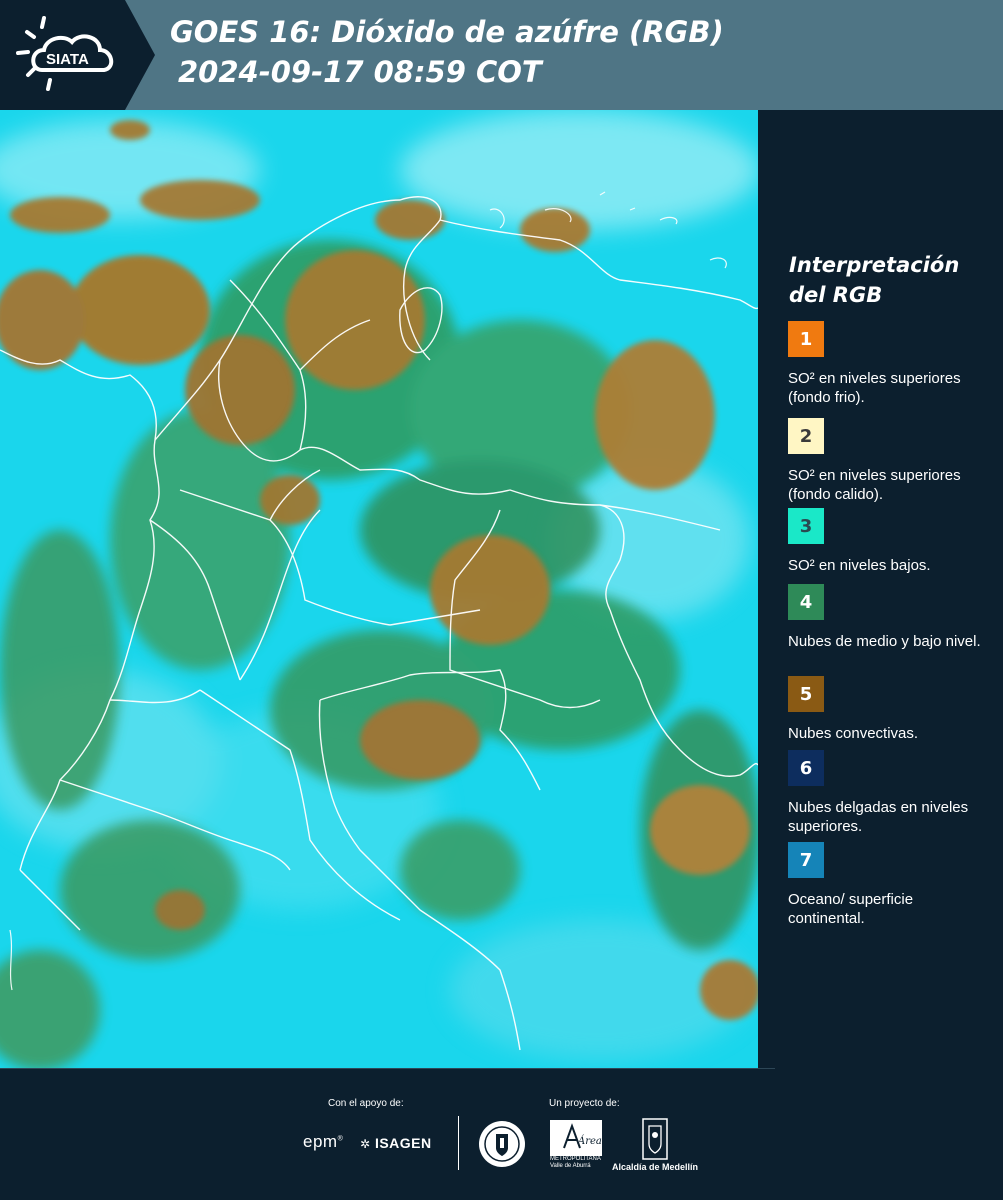 The width and height of the screenshot is (1003, 1200). I want to click on footer-divider, so click(458, 1143).